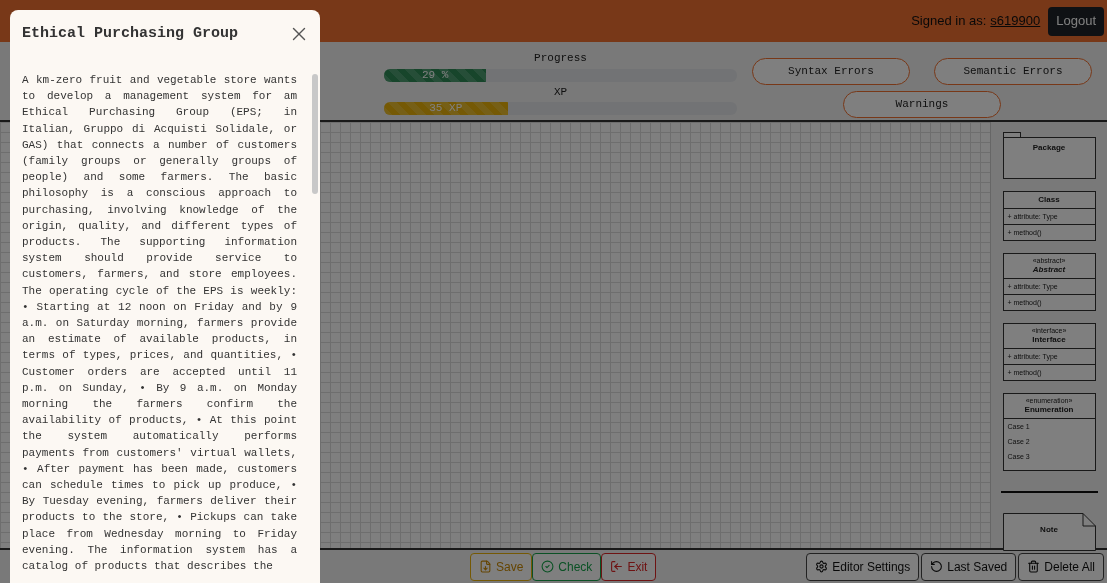  What do you see at coordinates (822, 566) in the screenshot?
I see `settings-icon` at bounding box center [822, 566].